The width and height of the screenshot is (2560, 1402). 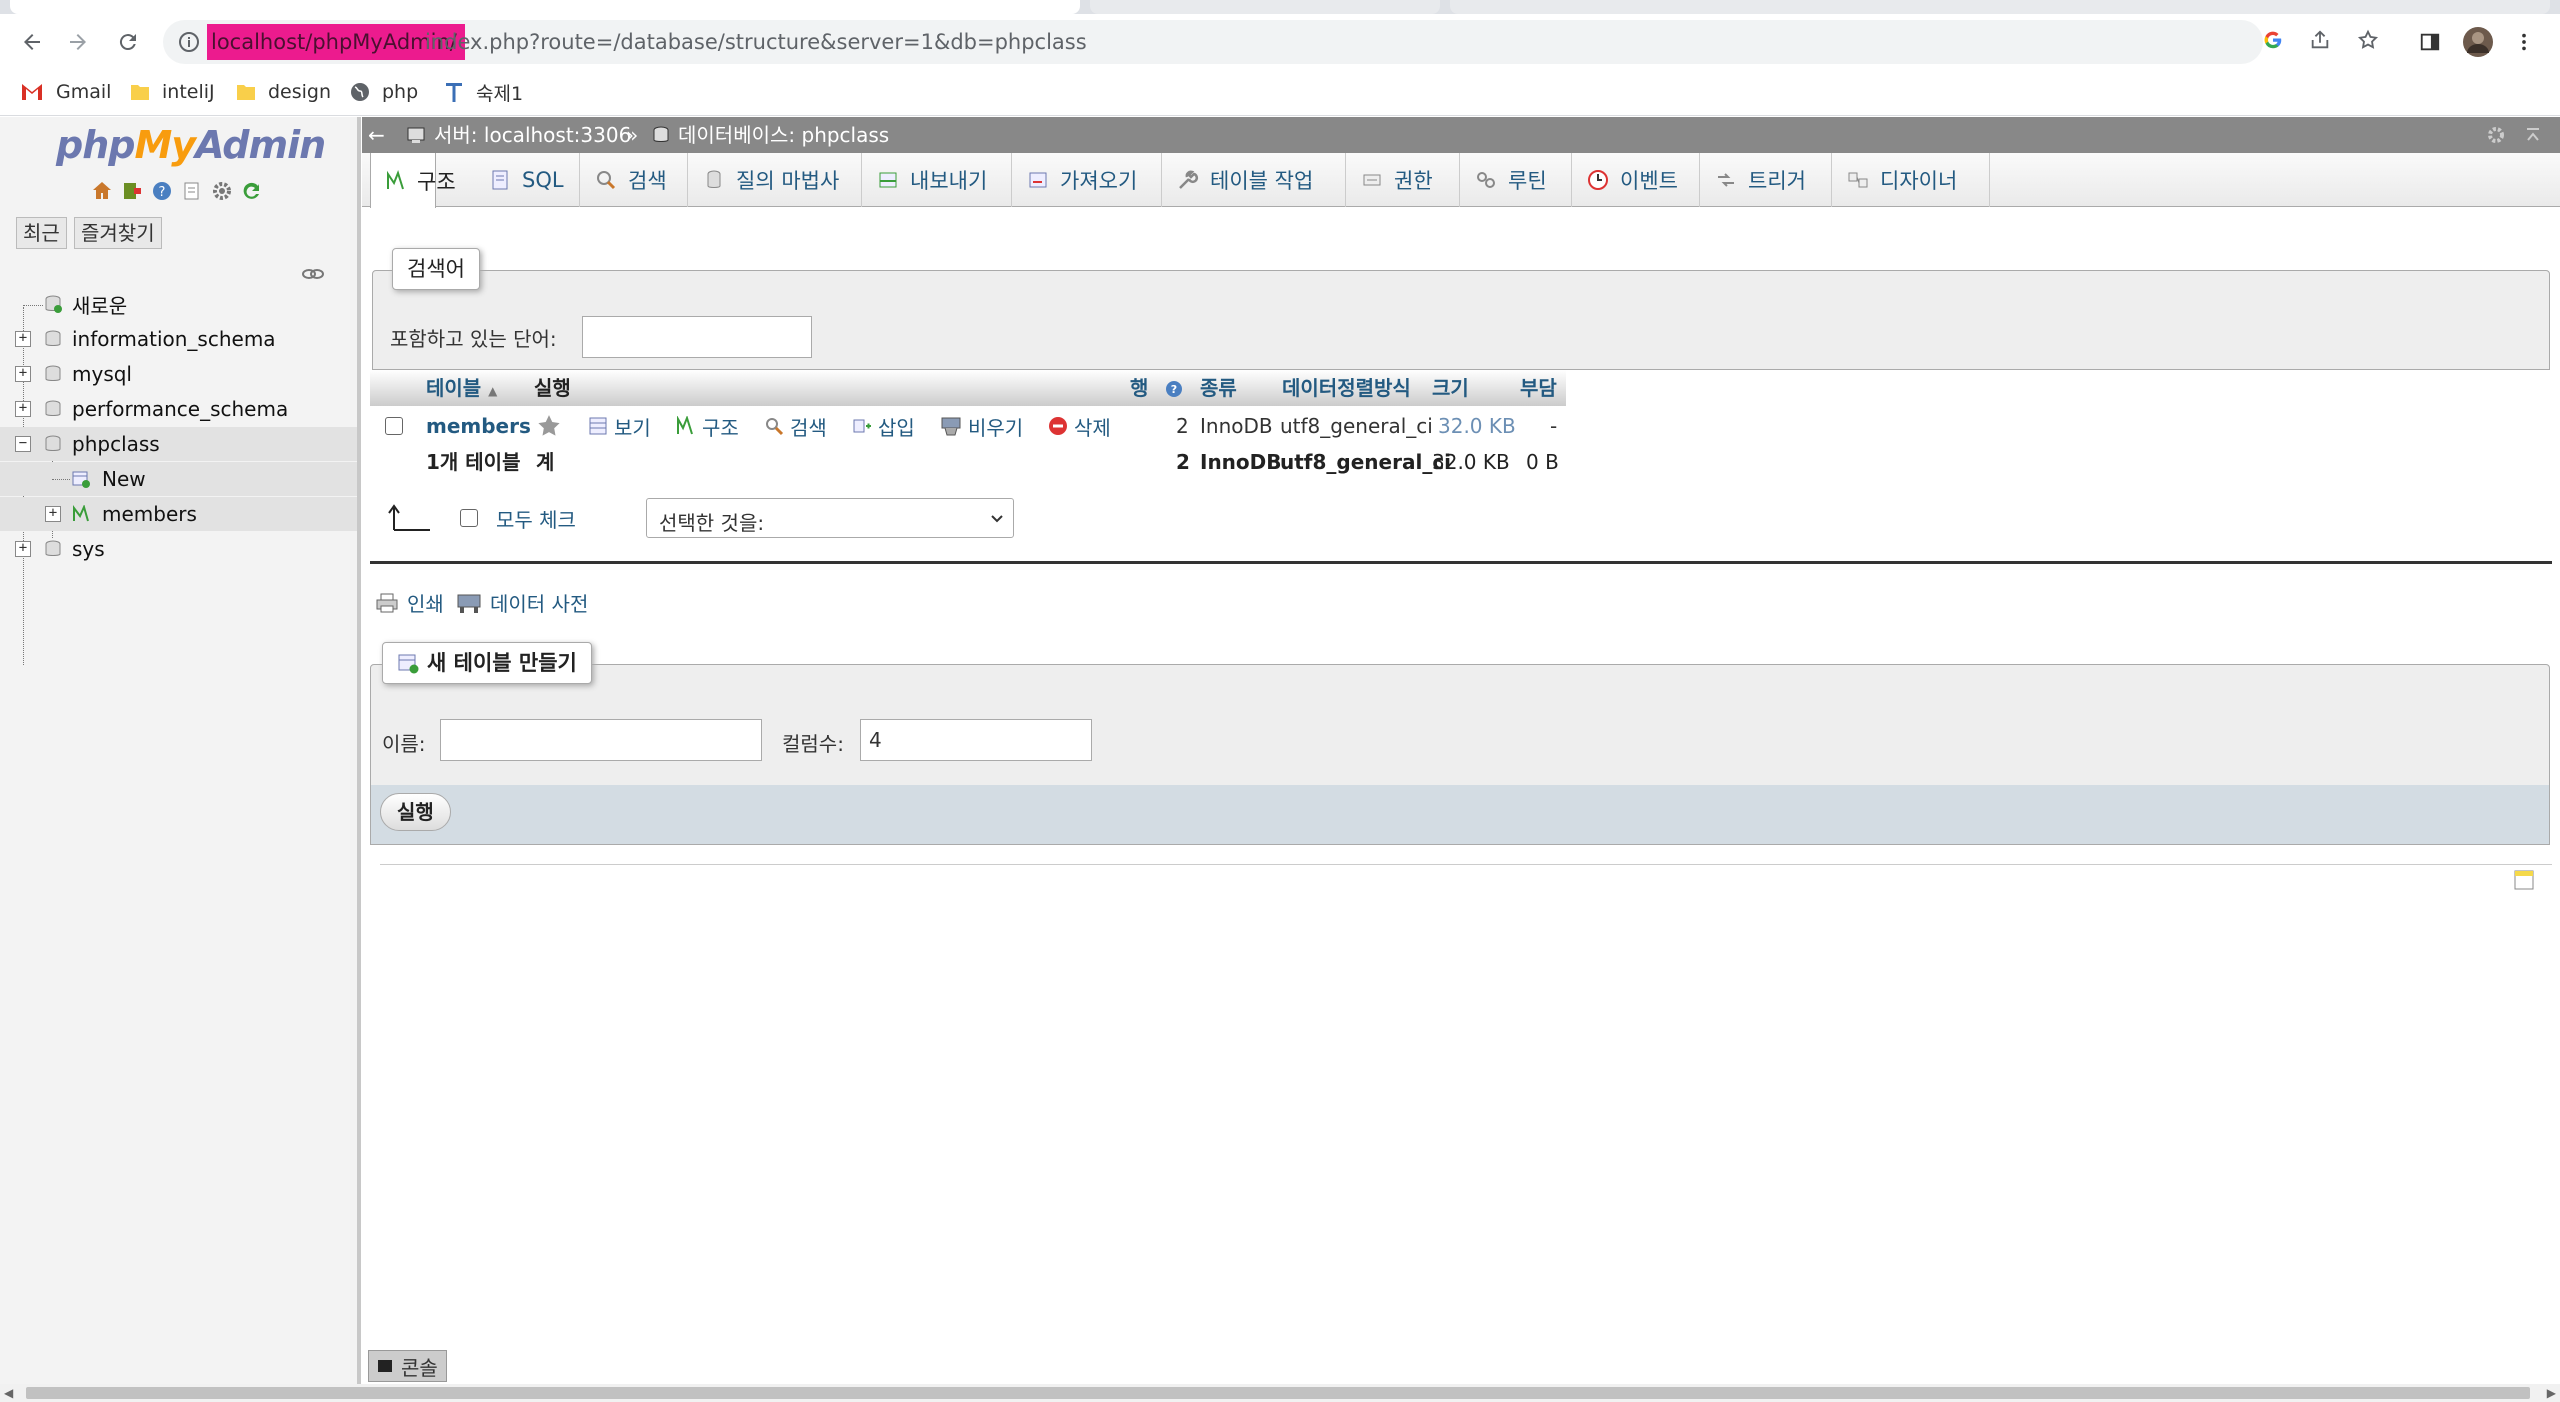 What do you see at coordinates (128, 42) in the screenshot?
I see `reload-button` at bounding box center [128, 42].